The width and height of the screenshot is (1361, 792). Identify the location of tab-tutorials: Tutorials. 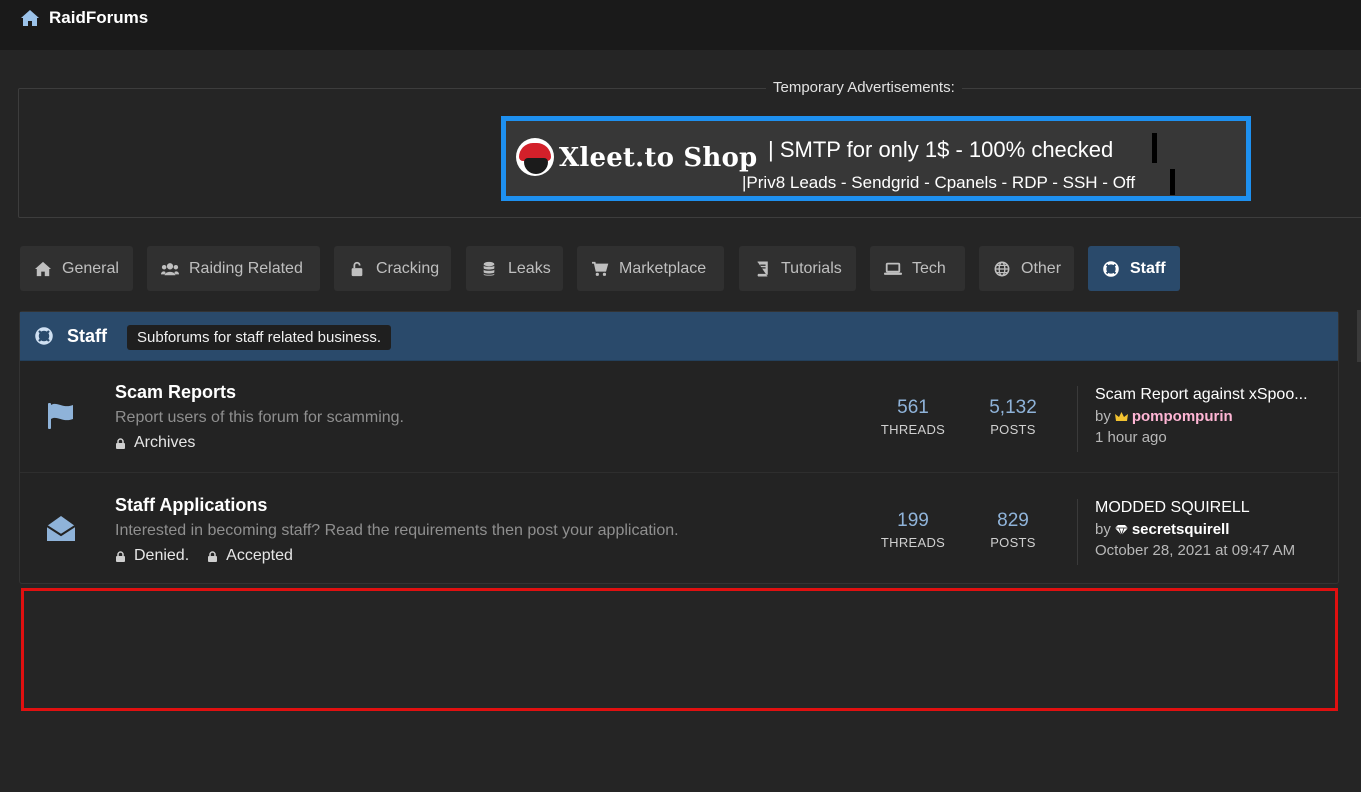
(797, 268).